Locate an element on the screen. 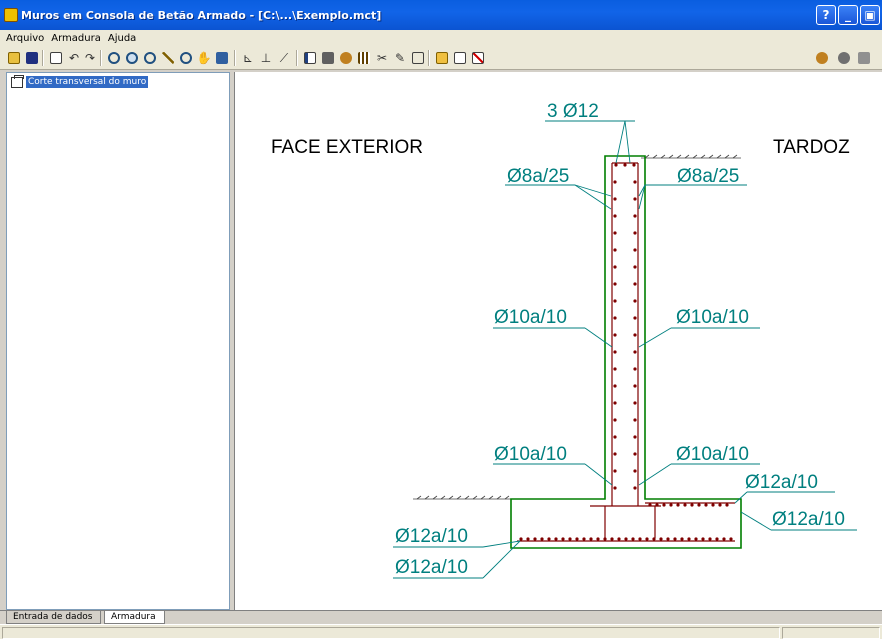 Image resolution: width=882 pixels, height=639 pixels. zoom-extents-icon is located at coordinates (186, 58).